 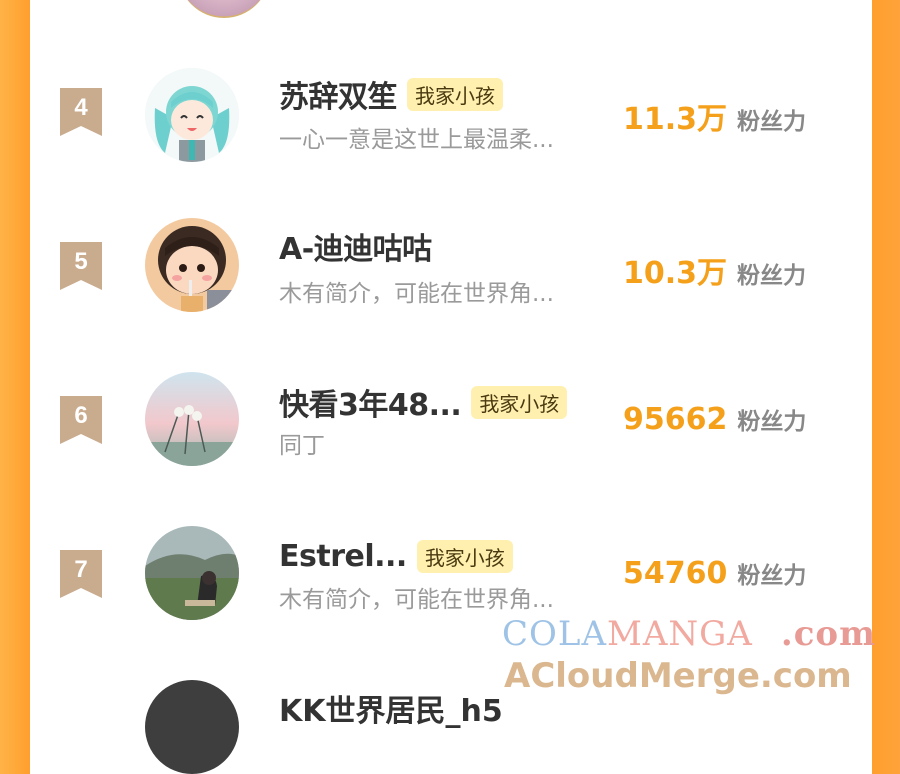 What do you see at coordinates (81, 569) in the screenshot?
I see `rank-number: 7` at bounding box center [81, 569].